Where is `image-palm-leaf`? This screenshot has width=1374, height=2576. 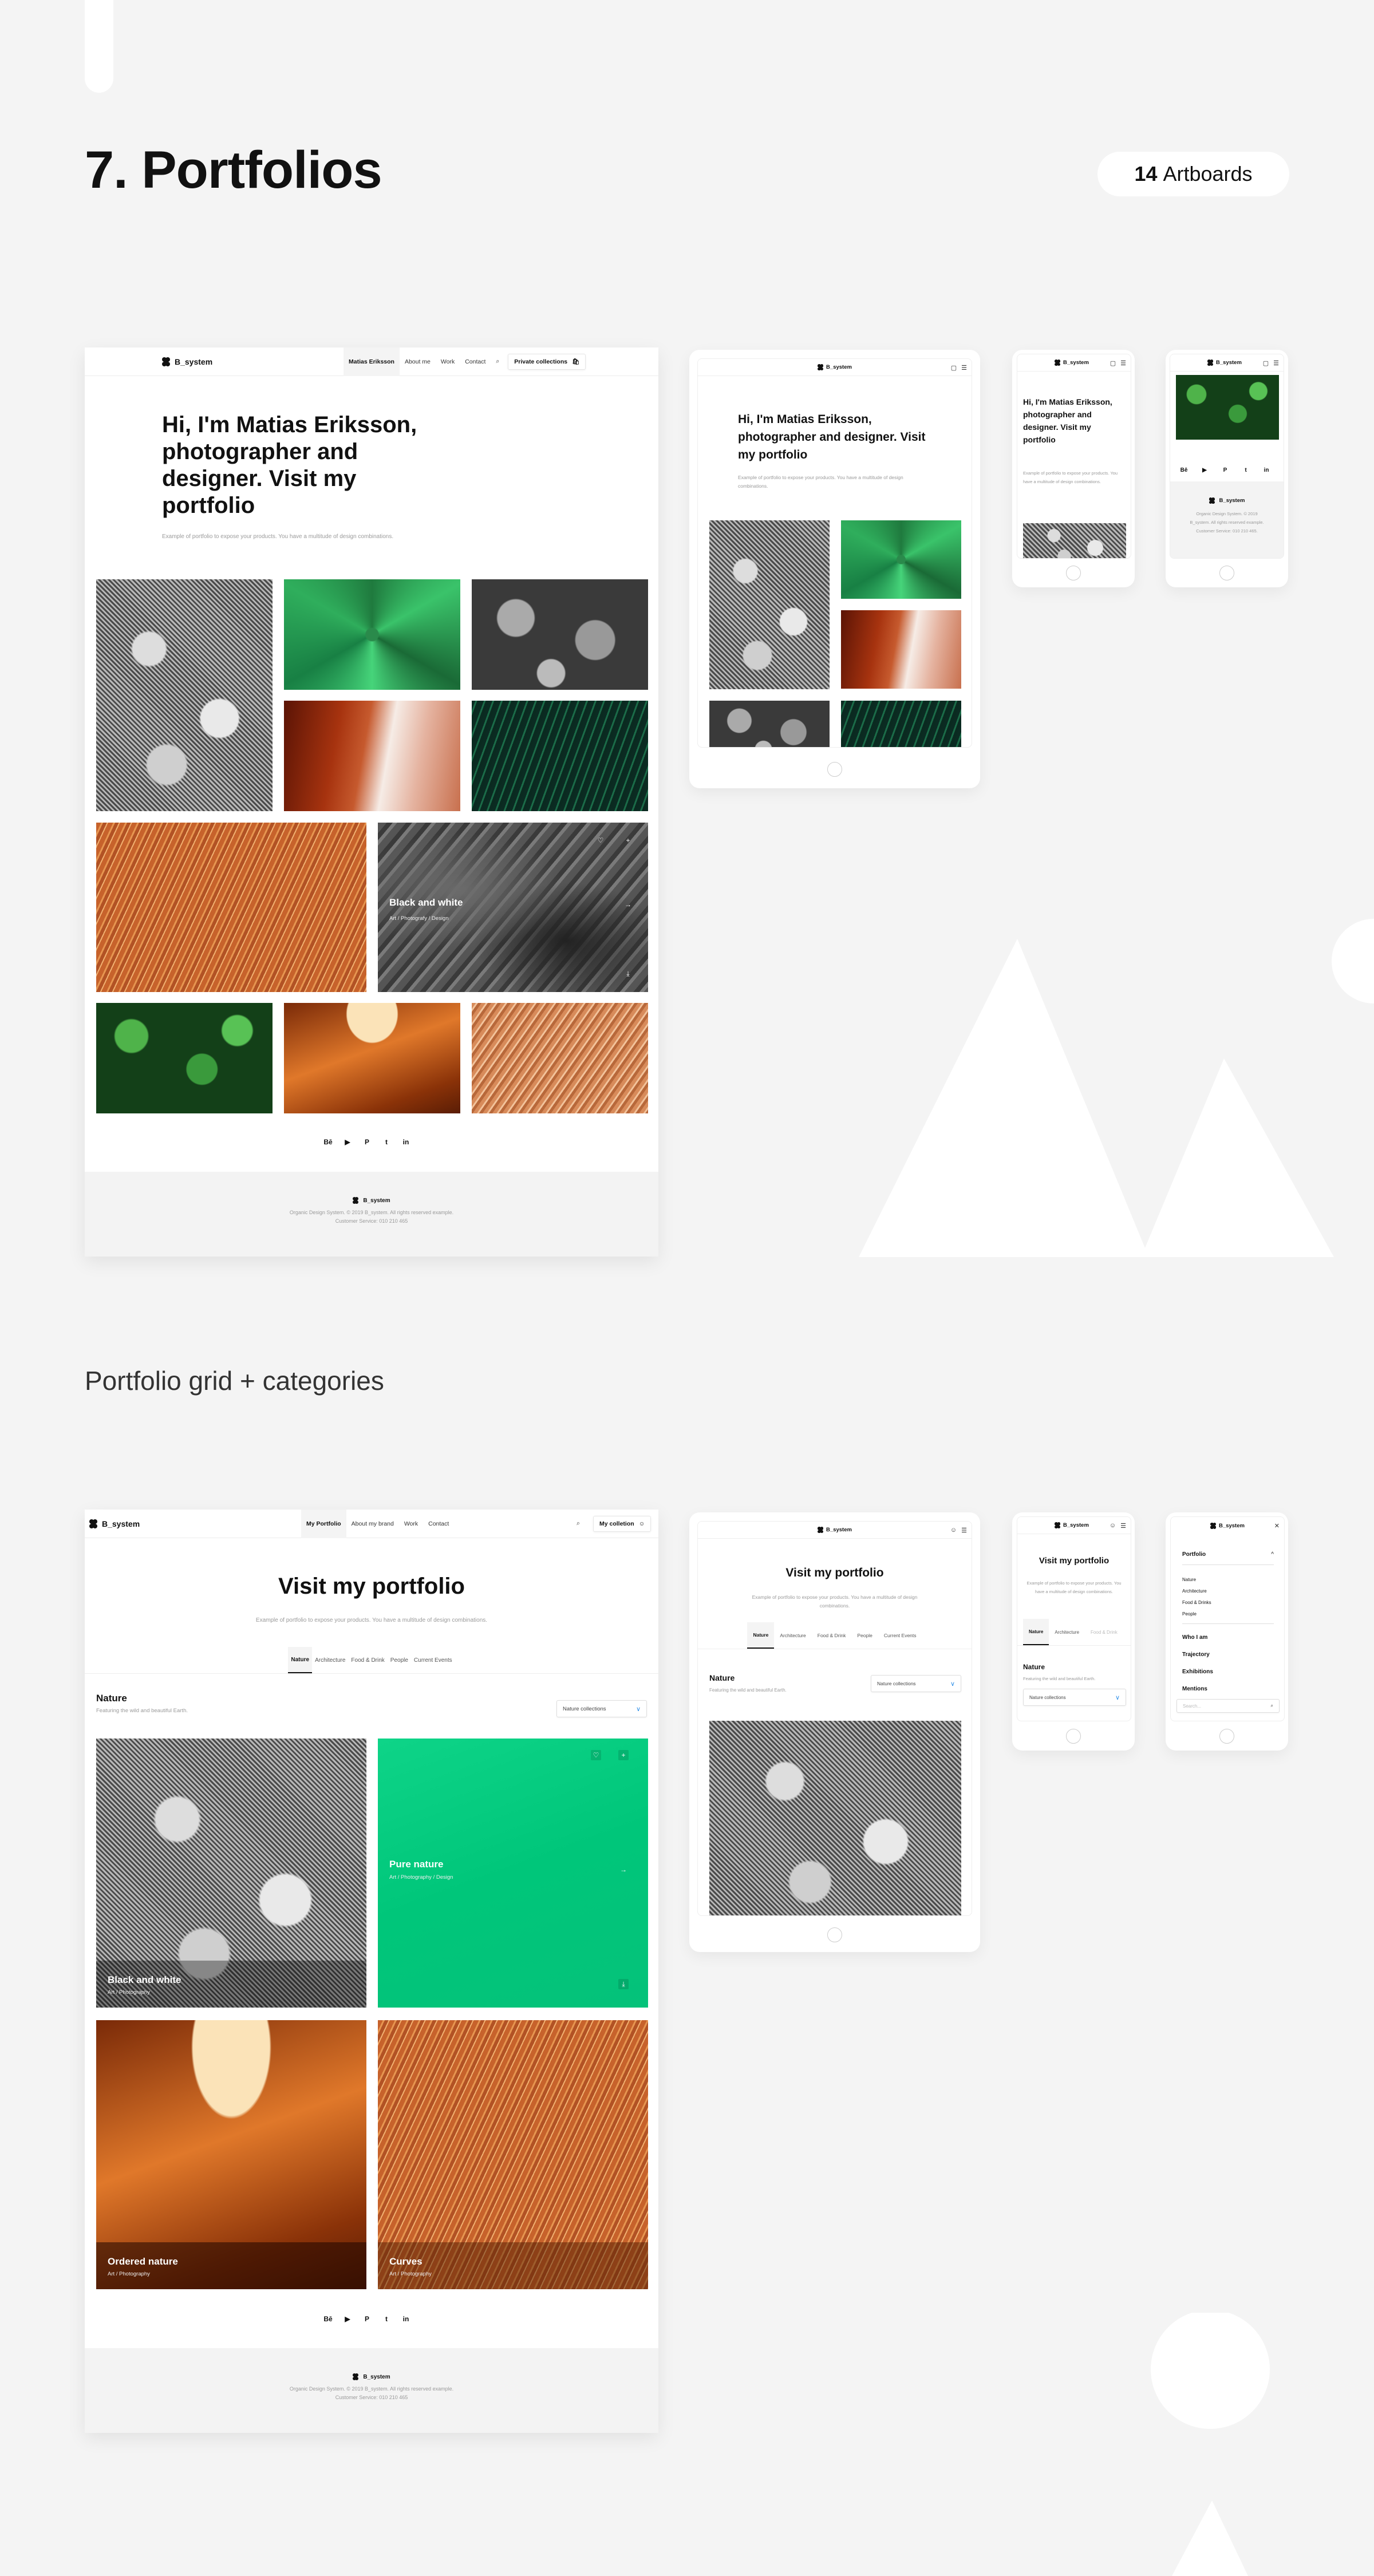 image-palm-leaf is located at coordinates (901, 724).